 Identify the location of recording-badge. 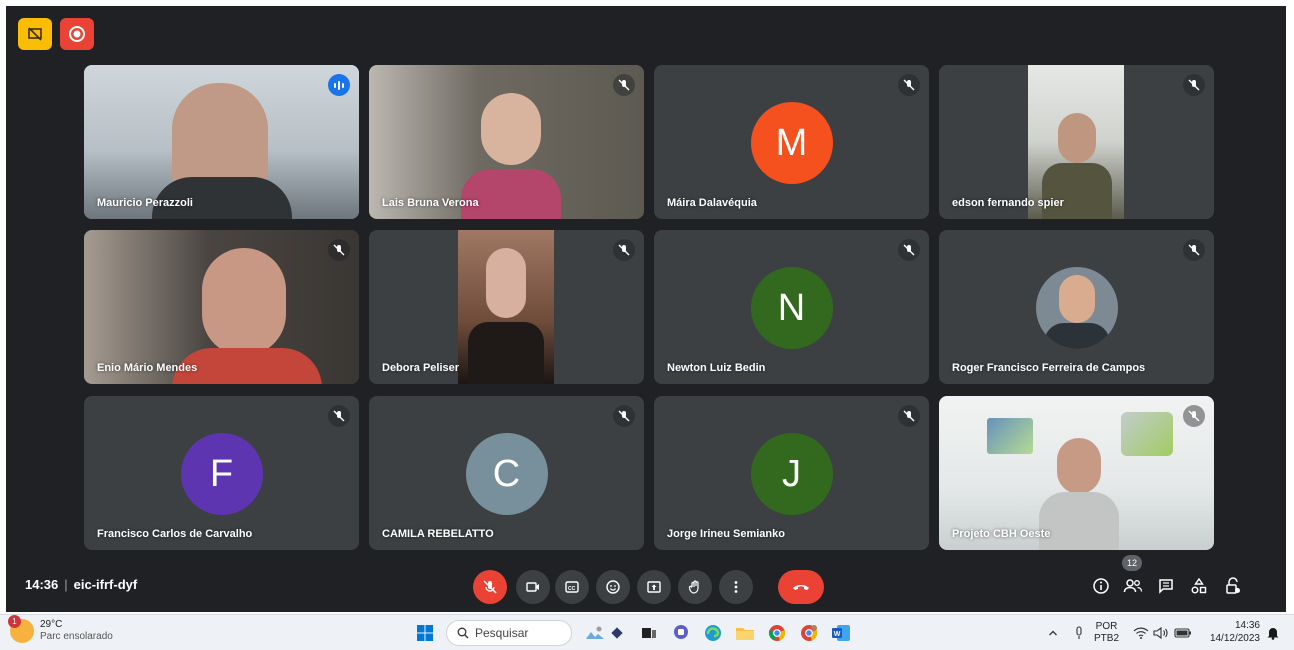
(77, 34).